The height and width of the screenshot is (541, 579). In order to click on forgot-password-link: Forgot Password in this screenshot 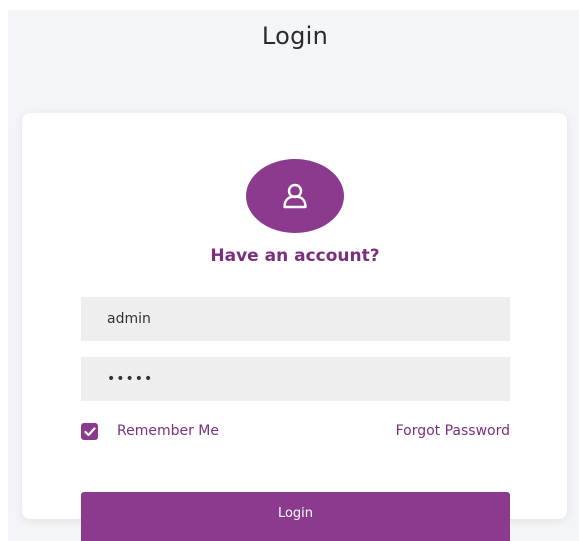, I will do `click(453, 431)`.